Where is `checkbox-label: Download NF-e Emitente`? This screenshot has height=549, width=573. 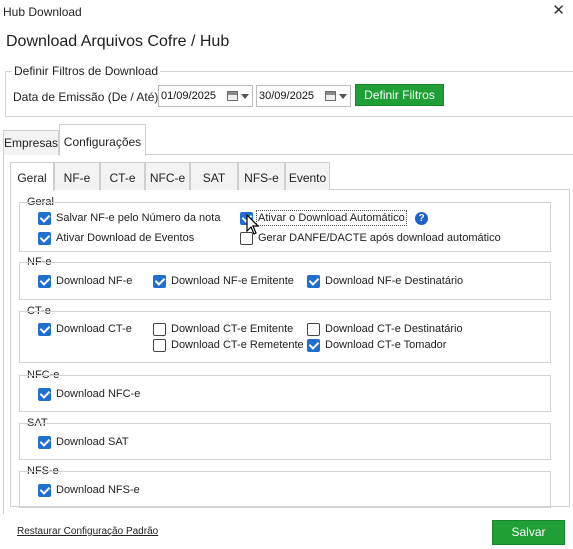 checkbox-label: Download NF-e Emitente is located at coordinates (232, 281).